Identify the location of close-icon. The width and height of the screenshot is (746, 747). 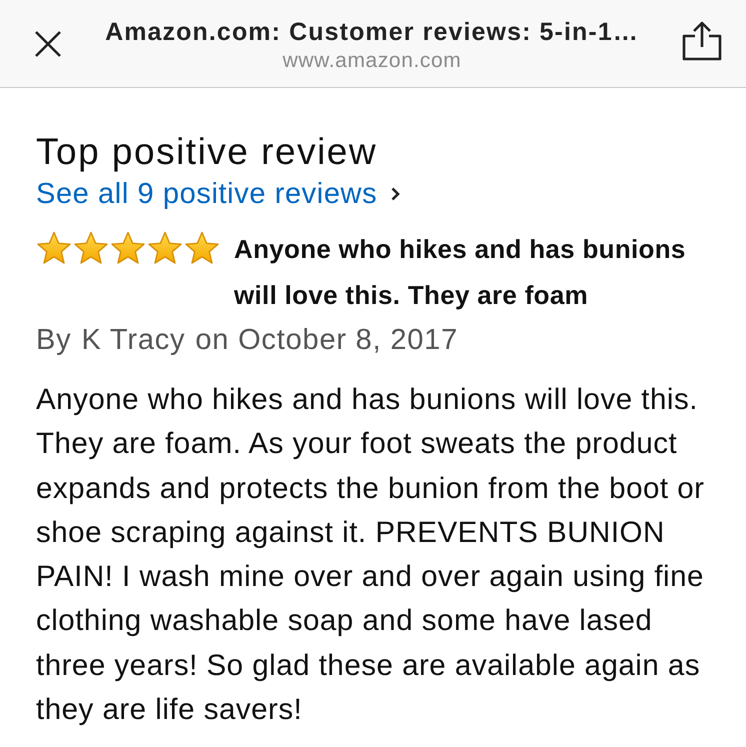
(48, 44).